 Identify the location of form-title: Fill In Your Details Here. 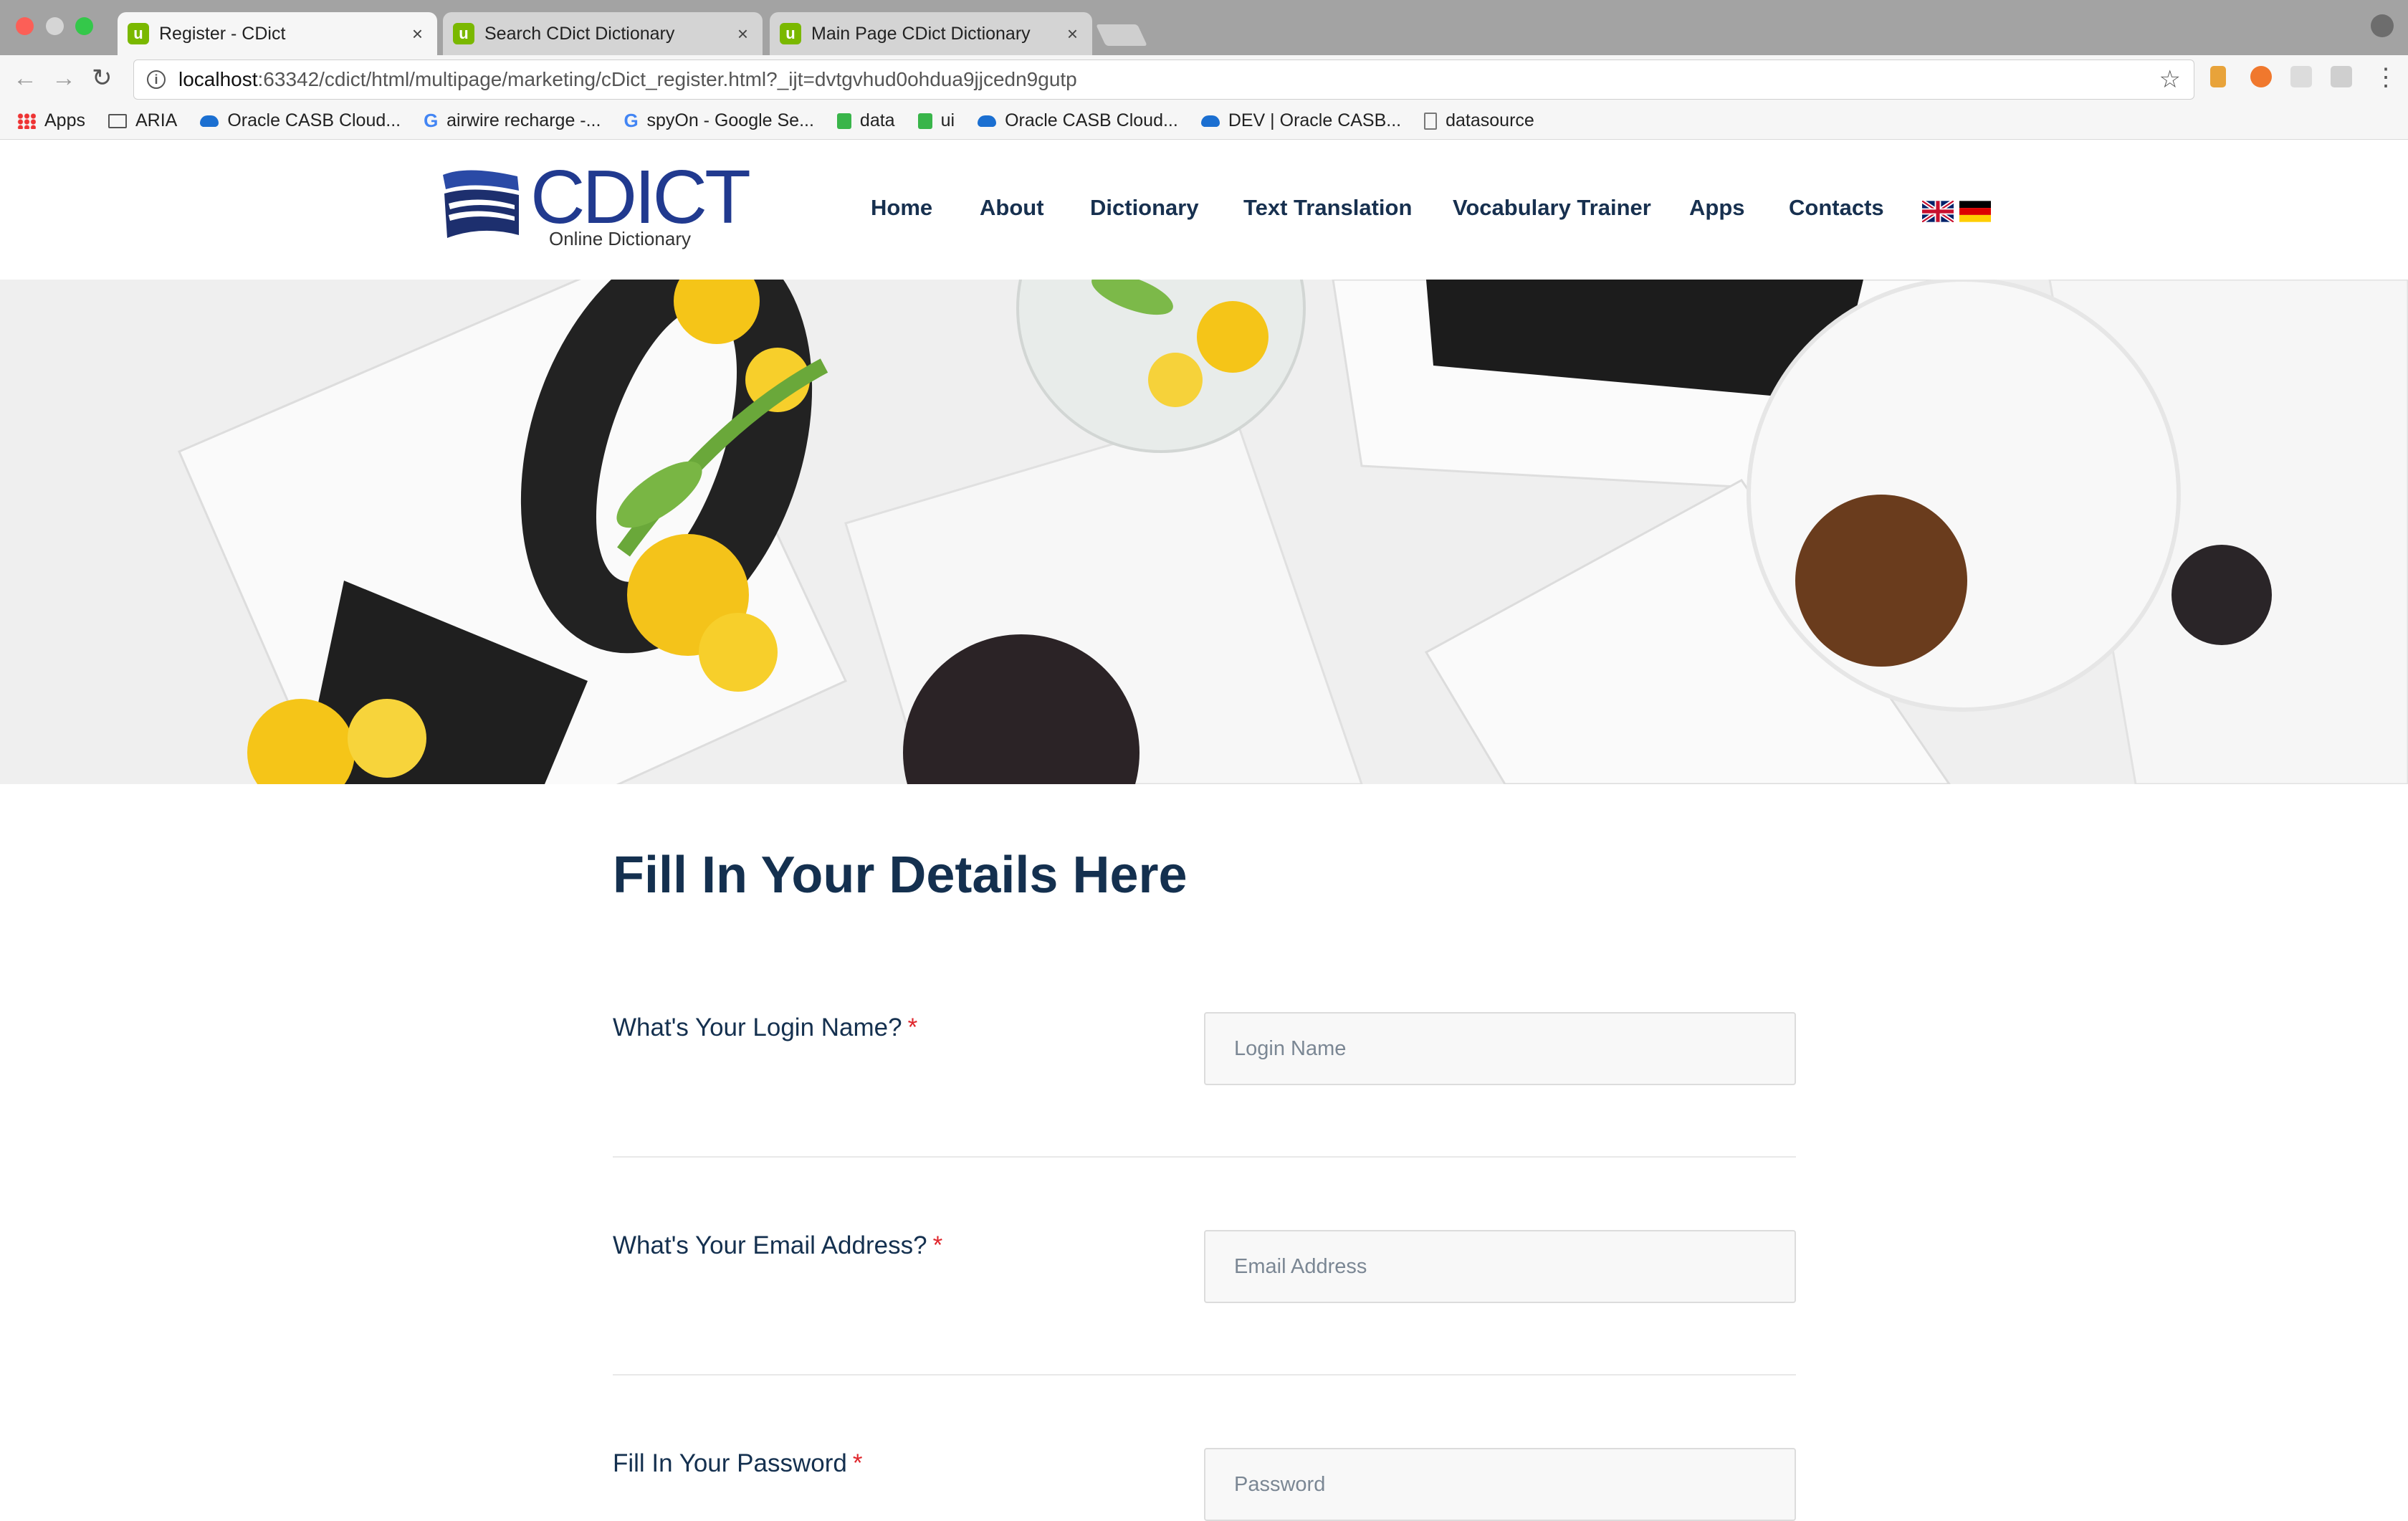
(901, 875).